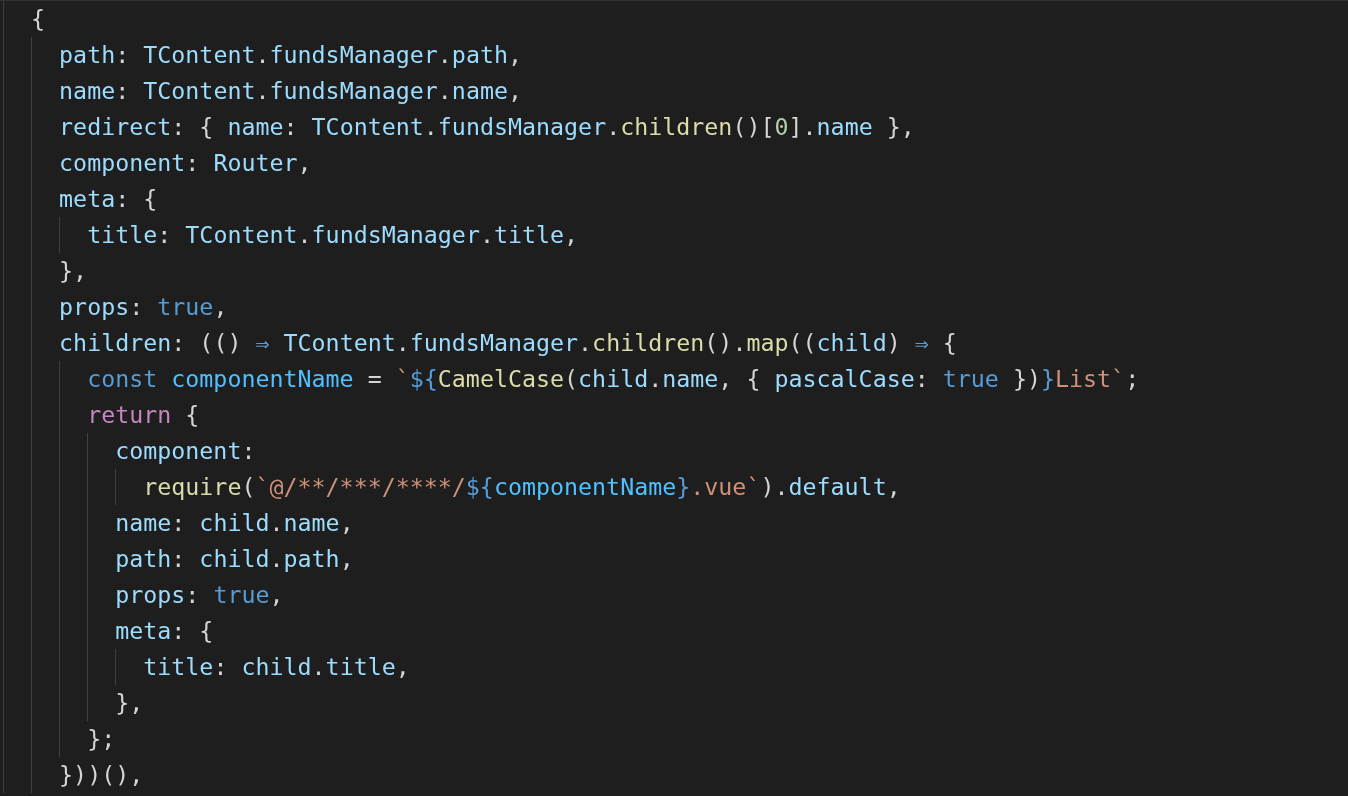 This screenshot has height=796, width=1348. Describe the element at coordinates (276, 667) in the screenshot. I see `code-line: title: child.title,` at that location.